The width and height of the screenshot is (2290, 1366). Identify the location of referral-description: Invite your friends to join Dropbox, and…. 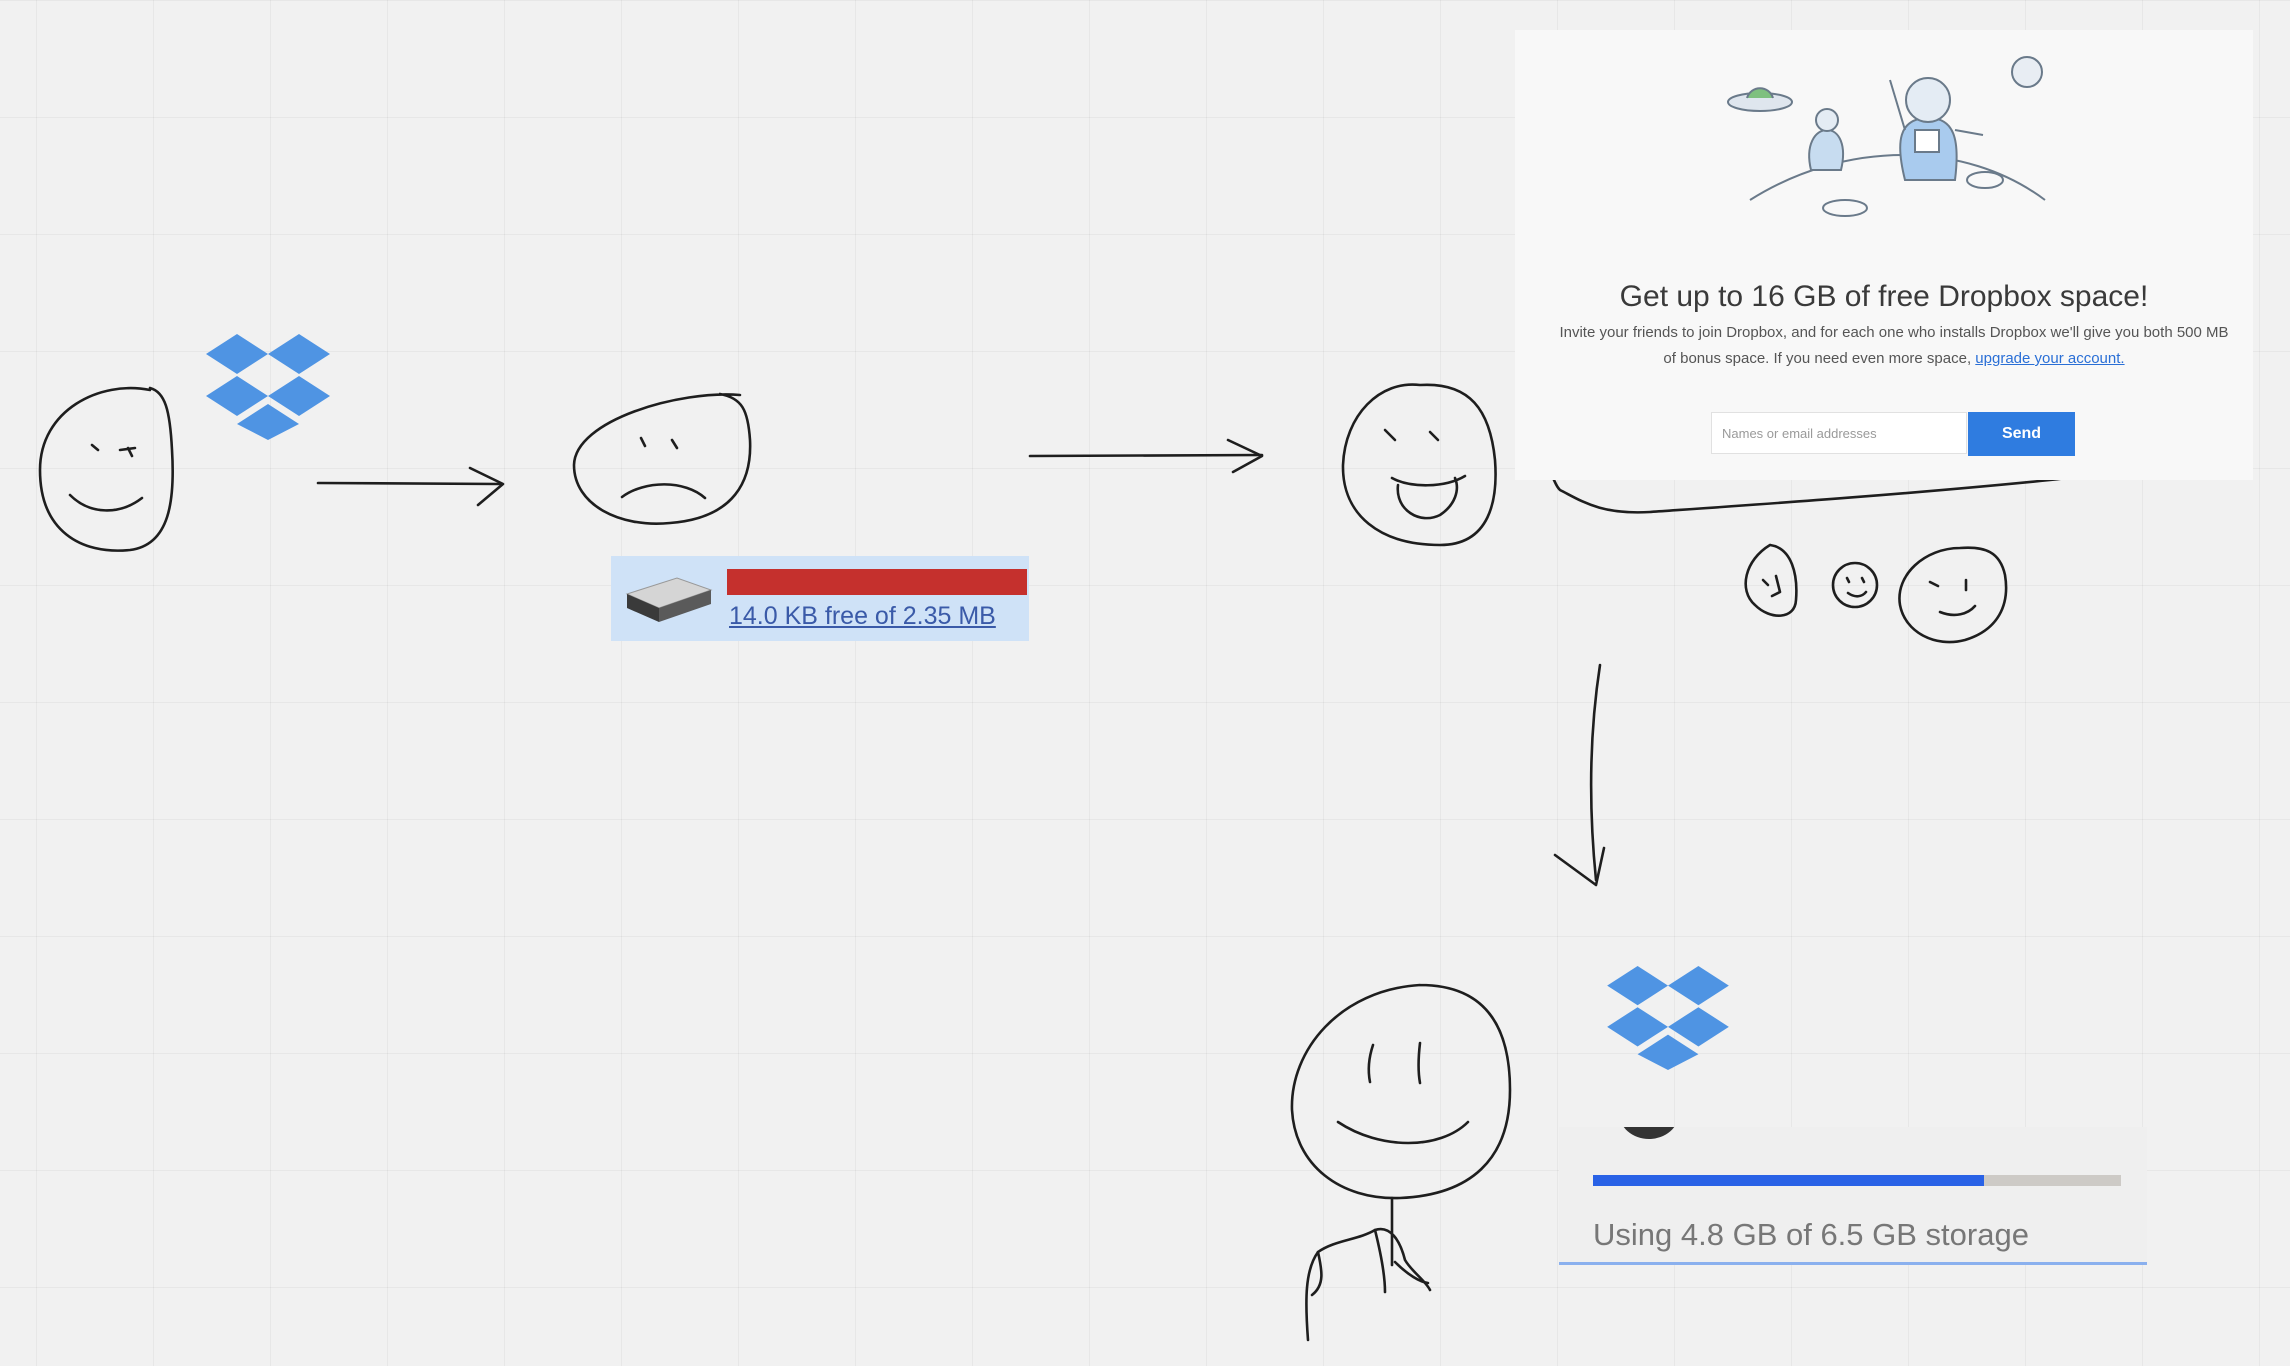
(1894, 346).